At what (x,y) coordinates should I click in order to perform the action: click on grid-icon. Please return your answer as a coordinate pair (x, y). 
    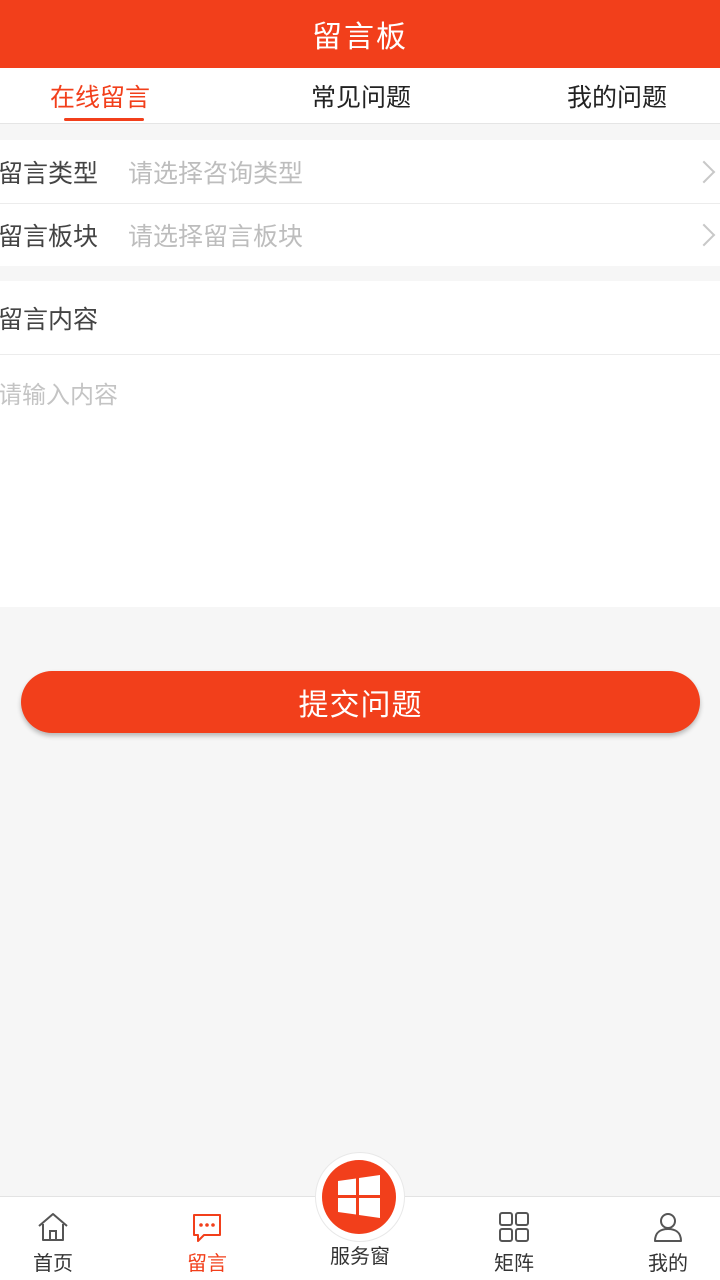
    Looking at the image, I should click on (514, 1227).